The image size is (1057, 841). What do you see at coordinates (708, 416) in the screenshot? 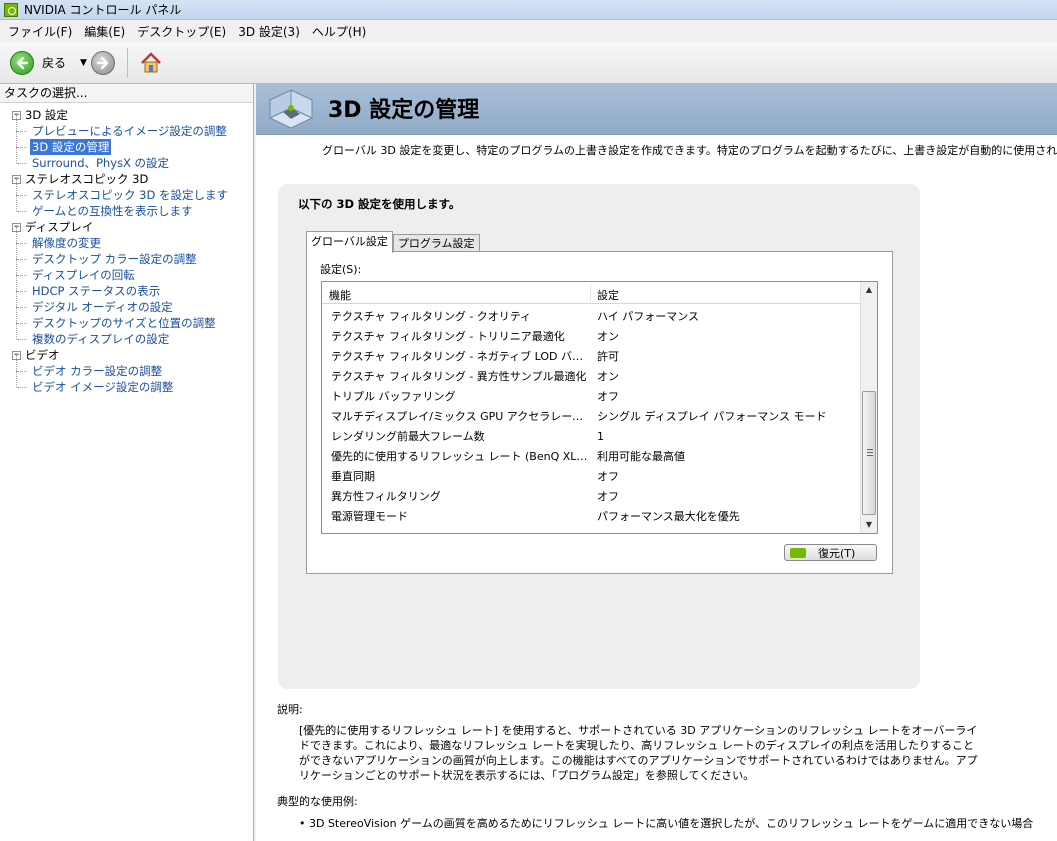
I see `setting-cell: シングル ディスプレイ パフォーマンス モード` at bounding box center [708, 416].